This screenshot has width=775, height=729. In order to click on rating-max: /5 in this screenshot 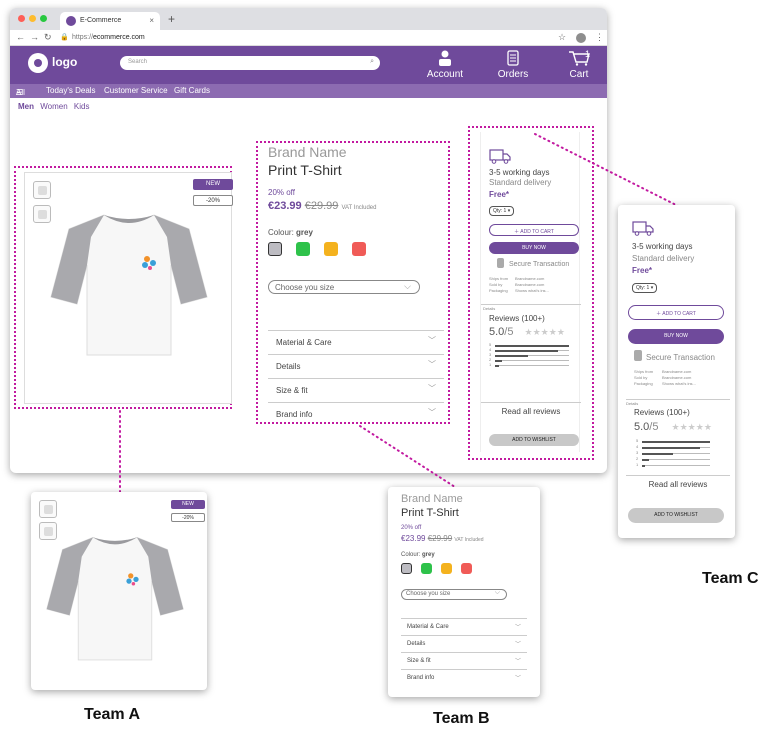, I will do `click(654, 427)`.